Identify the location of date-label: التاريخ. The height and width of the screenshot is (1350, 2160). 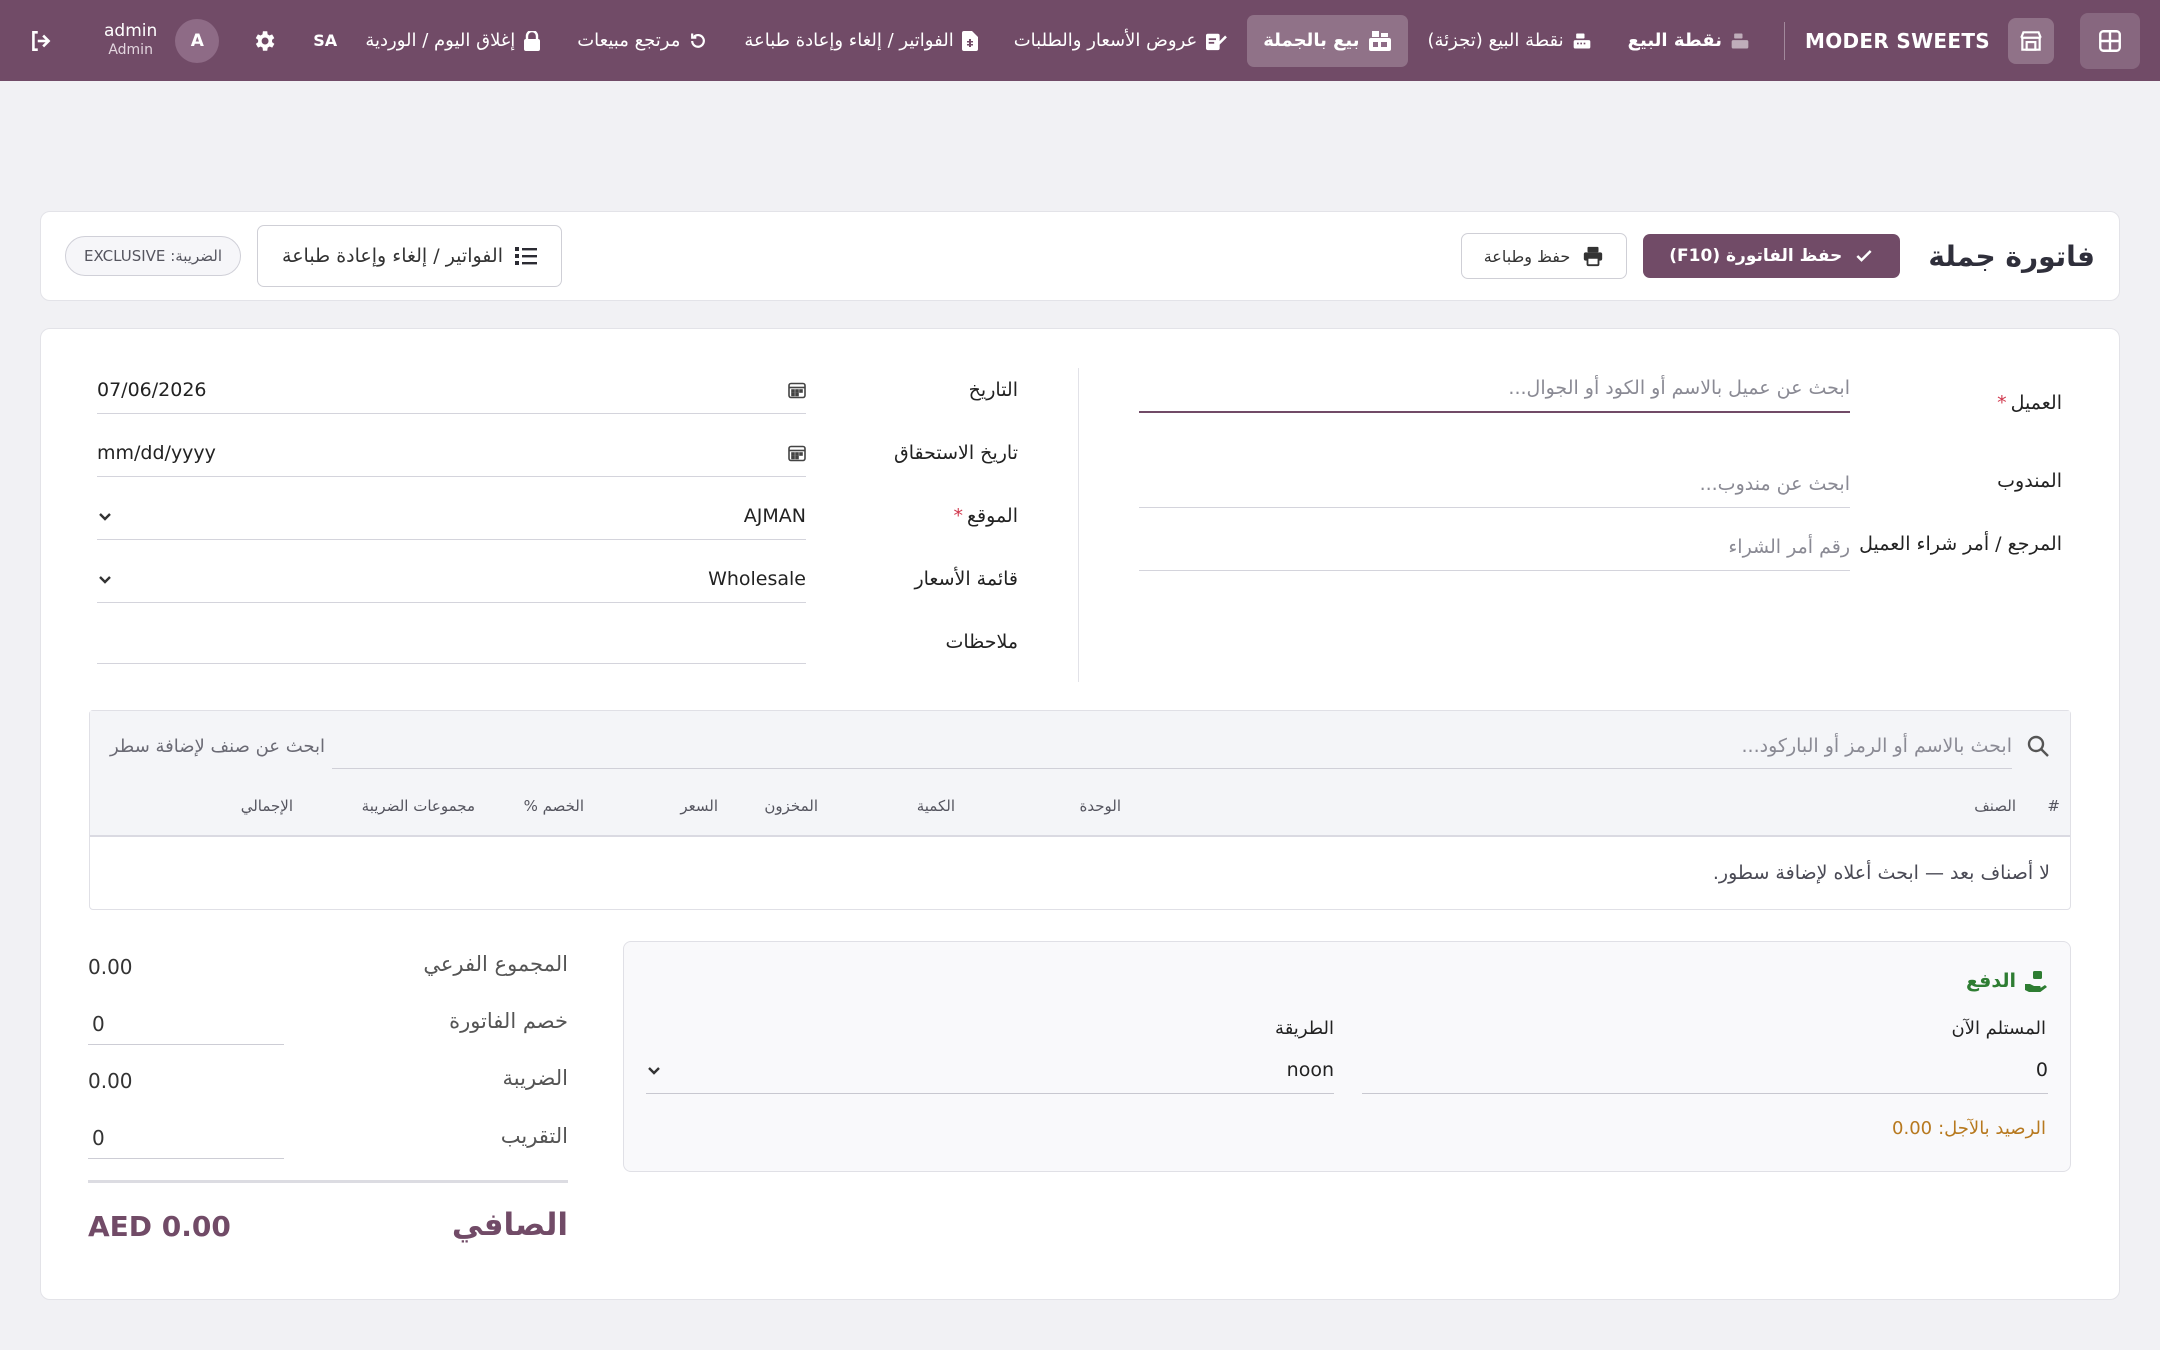
(993, 390).